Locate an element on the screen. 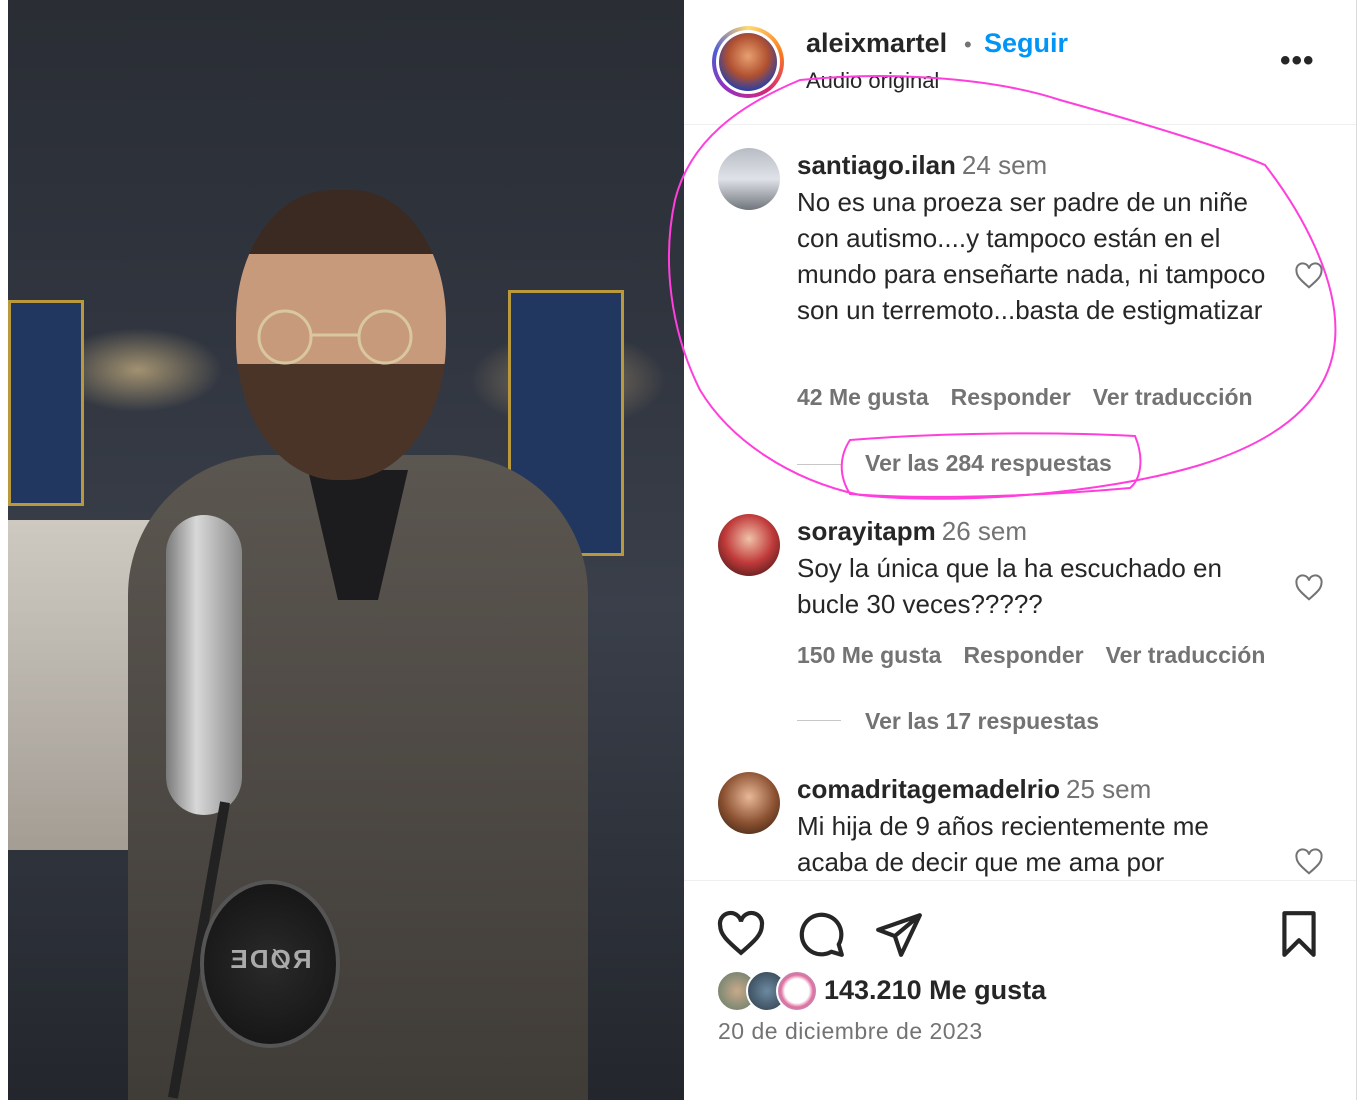 This screenshot has width=1362, height=1101. owner-avatar is located at coordinates (748, 62).